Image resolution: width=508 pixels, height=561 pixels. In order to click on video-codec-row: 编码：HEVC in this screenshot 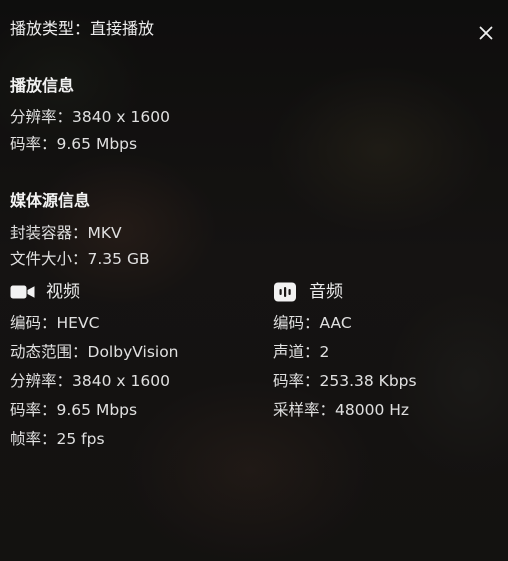, I will do `click(54, 323)`.